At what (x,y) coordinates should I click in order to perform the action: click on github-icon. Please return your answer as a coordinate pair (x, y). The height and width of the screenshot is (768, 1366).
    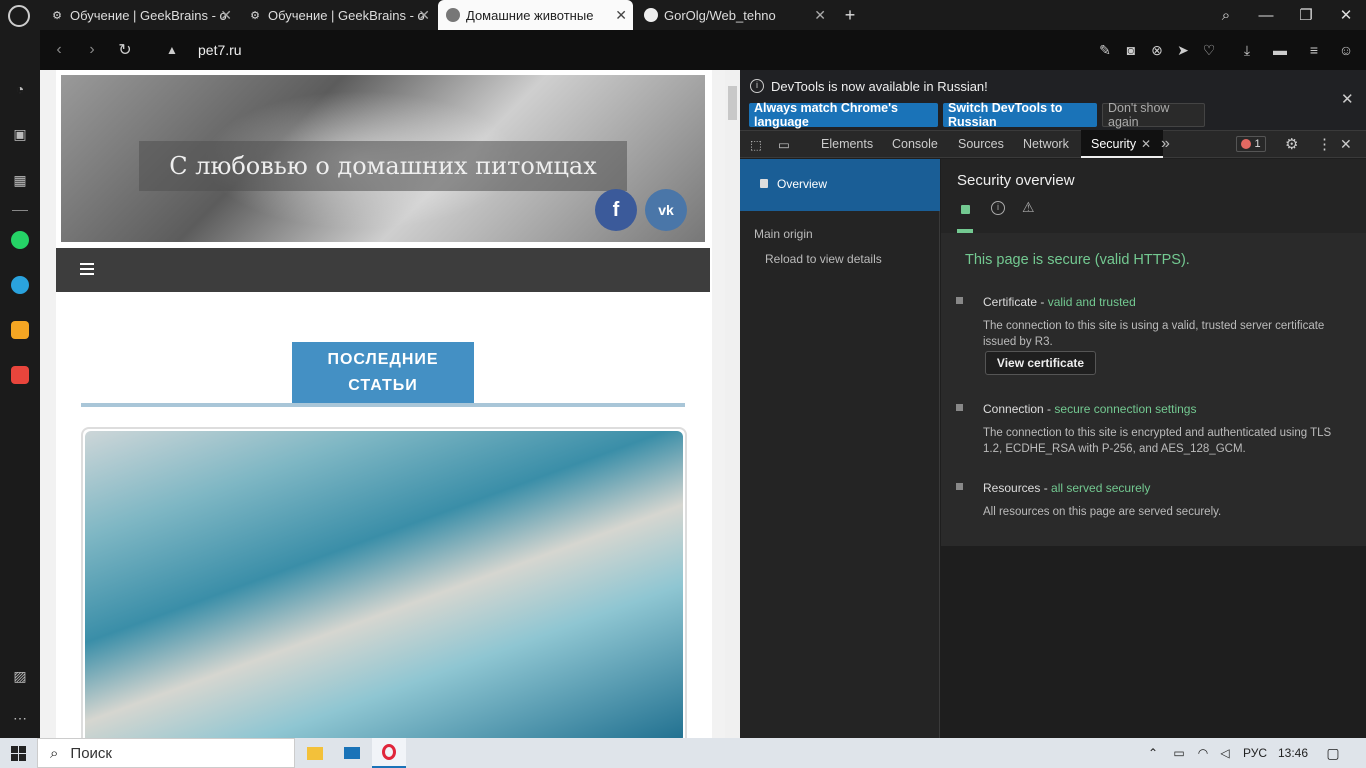
    Looking at the image, I should click on (651, 15).